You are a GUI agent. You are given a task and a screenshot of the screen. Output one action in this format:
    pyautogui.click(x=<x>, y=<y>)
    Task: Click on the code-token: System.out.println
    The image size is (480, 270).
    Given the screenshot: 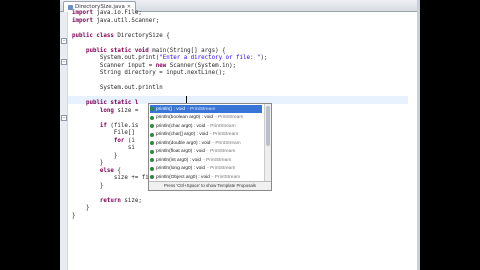 What is the action you would take?
    pyautogui.click(x=117, y=88)
    